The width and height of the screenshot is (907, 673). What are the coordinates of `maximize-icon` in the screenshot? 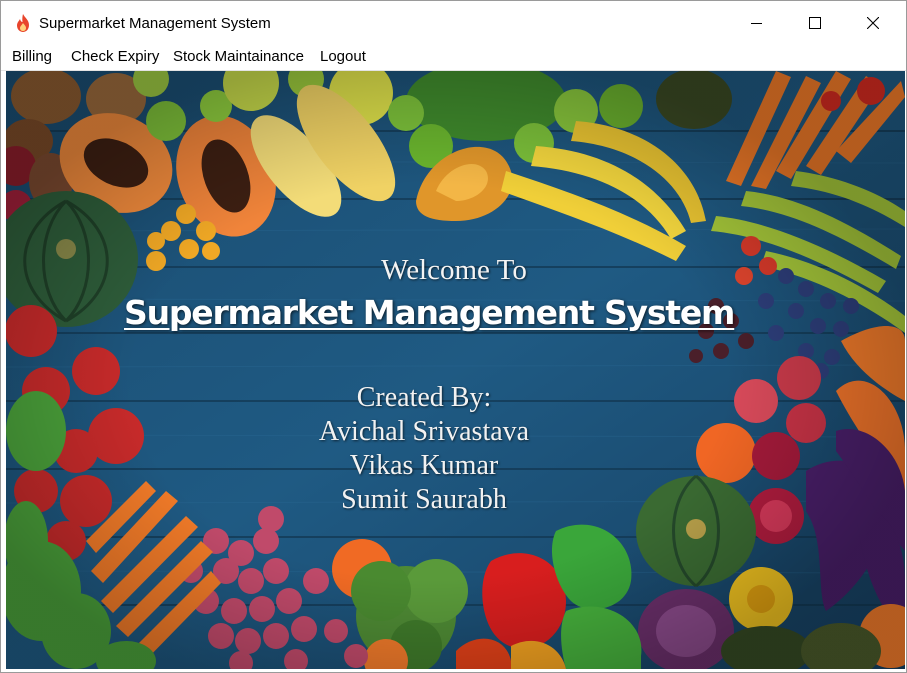 It's located at (815, 22).